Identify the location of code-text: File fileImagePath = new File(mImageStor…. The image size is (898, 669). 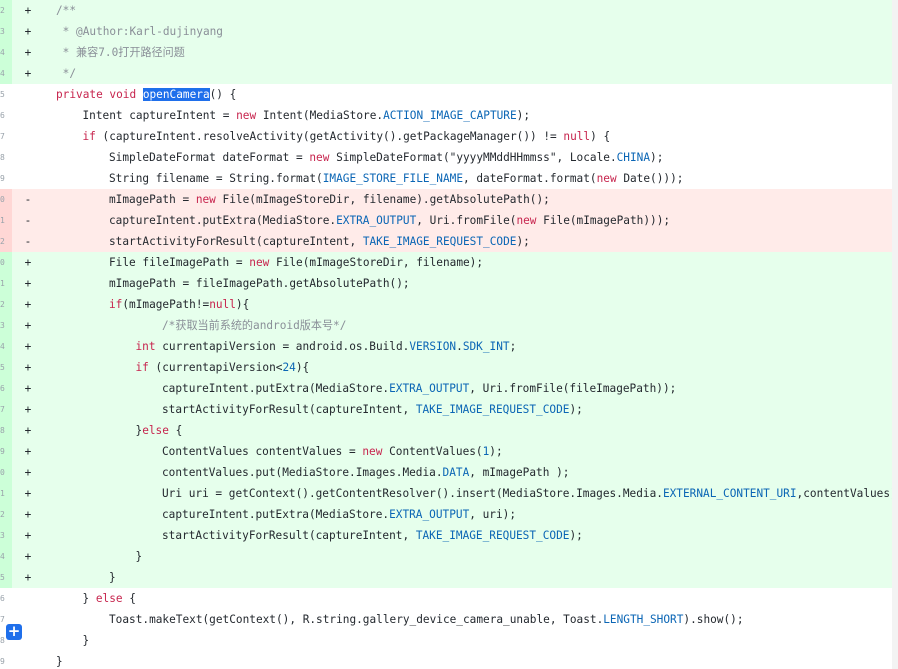
(296, 262).